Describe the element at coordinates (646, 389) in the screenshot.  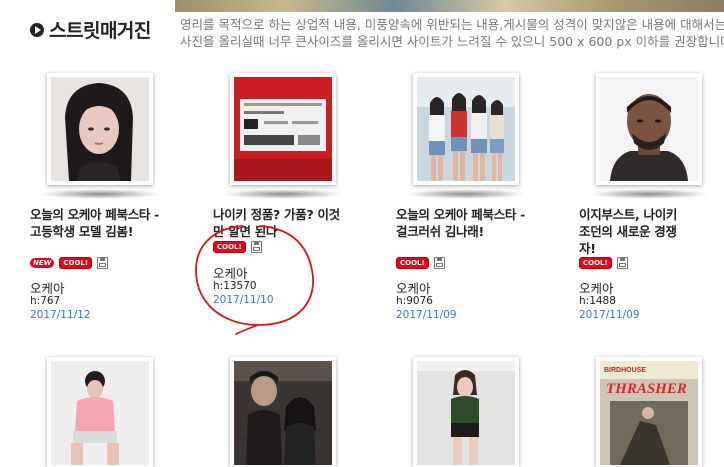
I see `magazine-title-text: THRASHER` at that location.